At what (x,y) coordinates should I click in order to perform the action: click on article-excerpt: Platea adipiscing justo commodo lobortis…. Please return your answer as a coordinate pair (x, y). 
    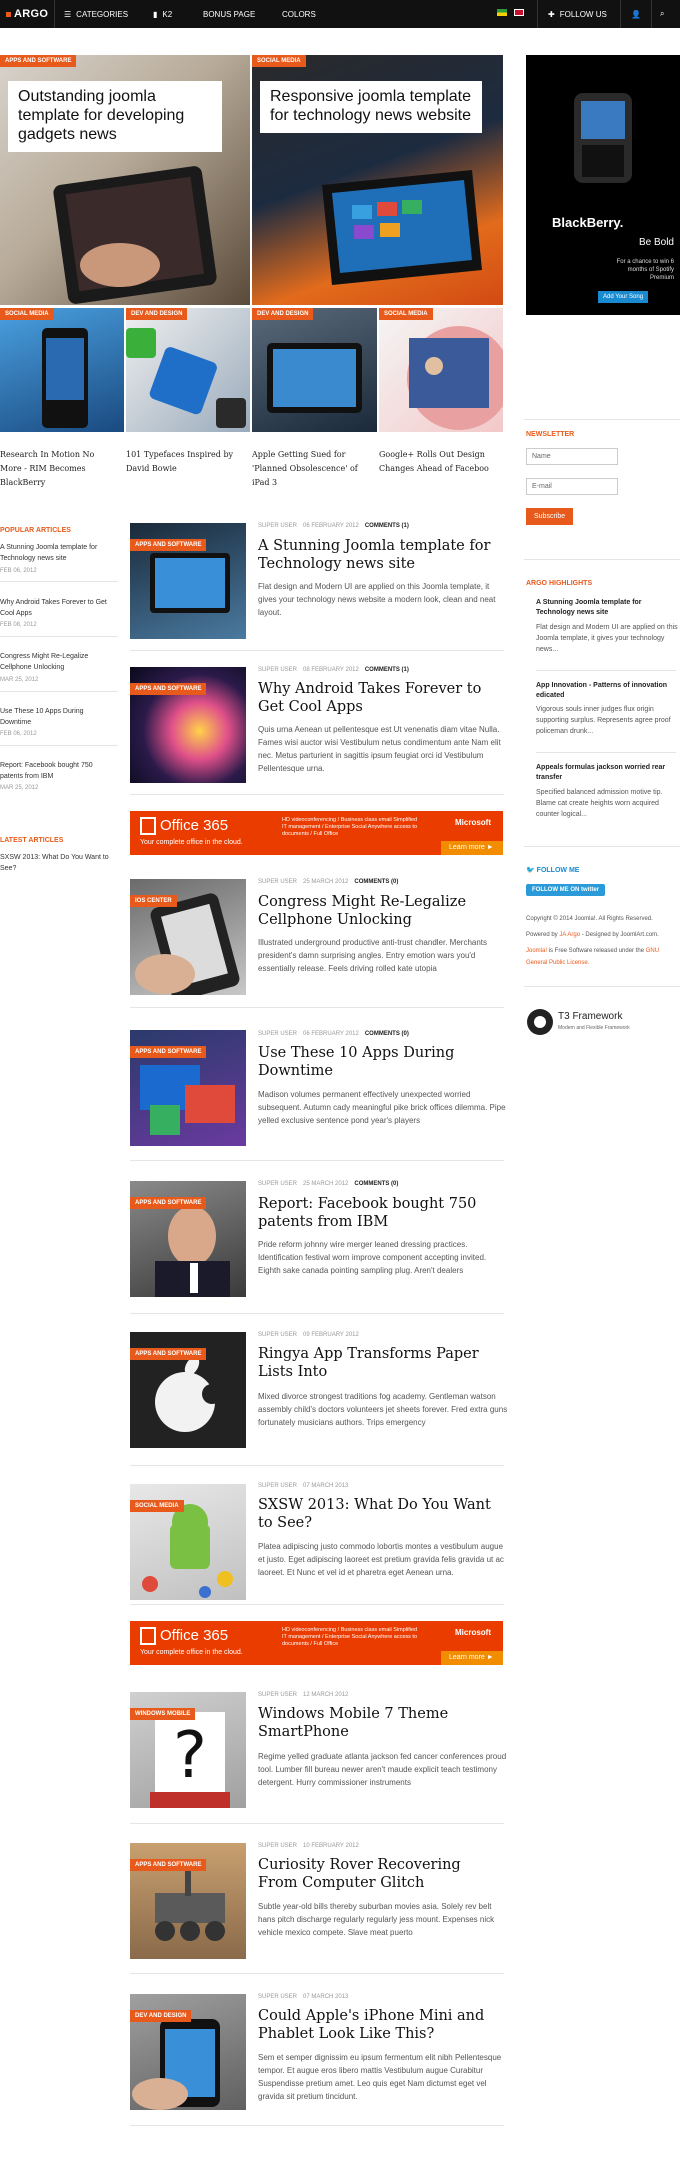
    Looking at the image, I should click on (381, 1559).